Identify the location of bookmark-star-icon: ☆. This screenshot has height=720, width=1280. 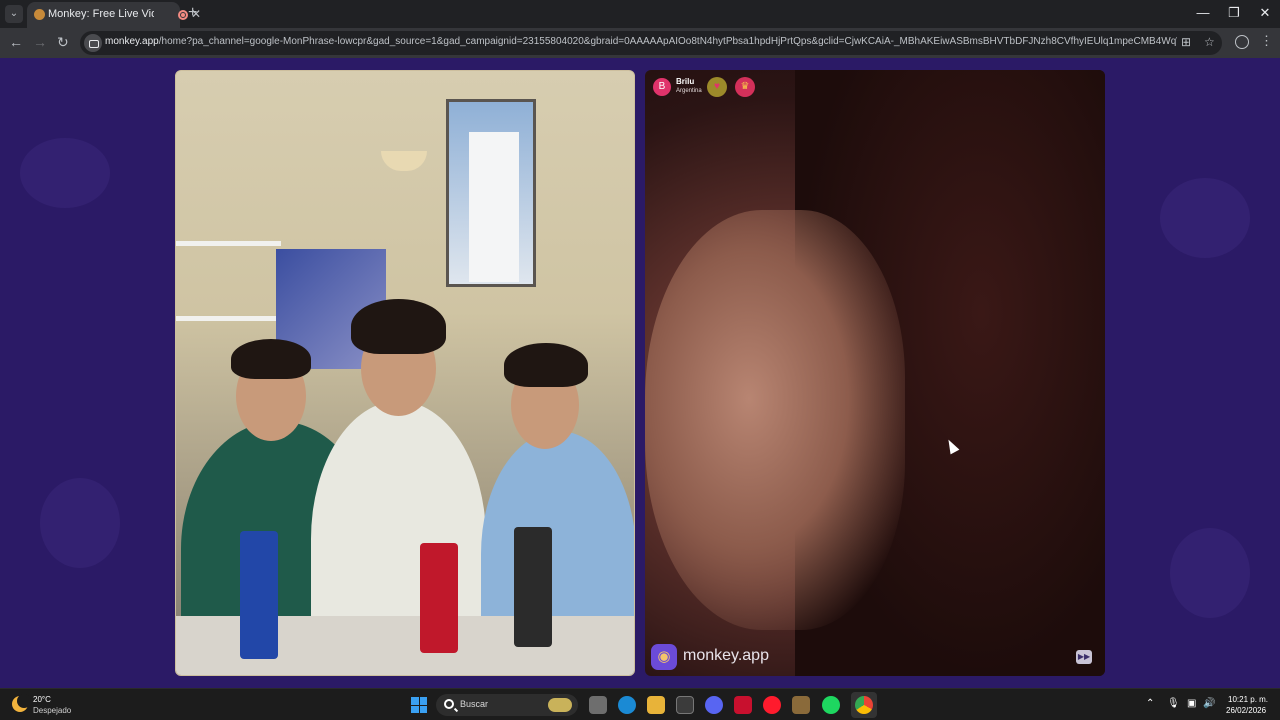
(1209, 42).